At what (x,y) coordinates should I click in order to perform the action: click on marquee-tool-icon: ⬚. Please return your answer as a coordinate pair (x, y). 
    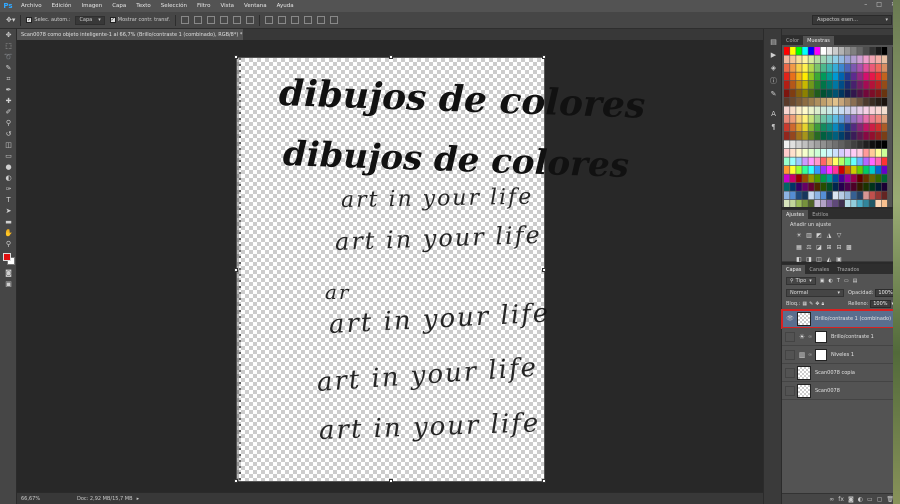
    Looking at the image, I should click on (8, 46).